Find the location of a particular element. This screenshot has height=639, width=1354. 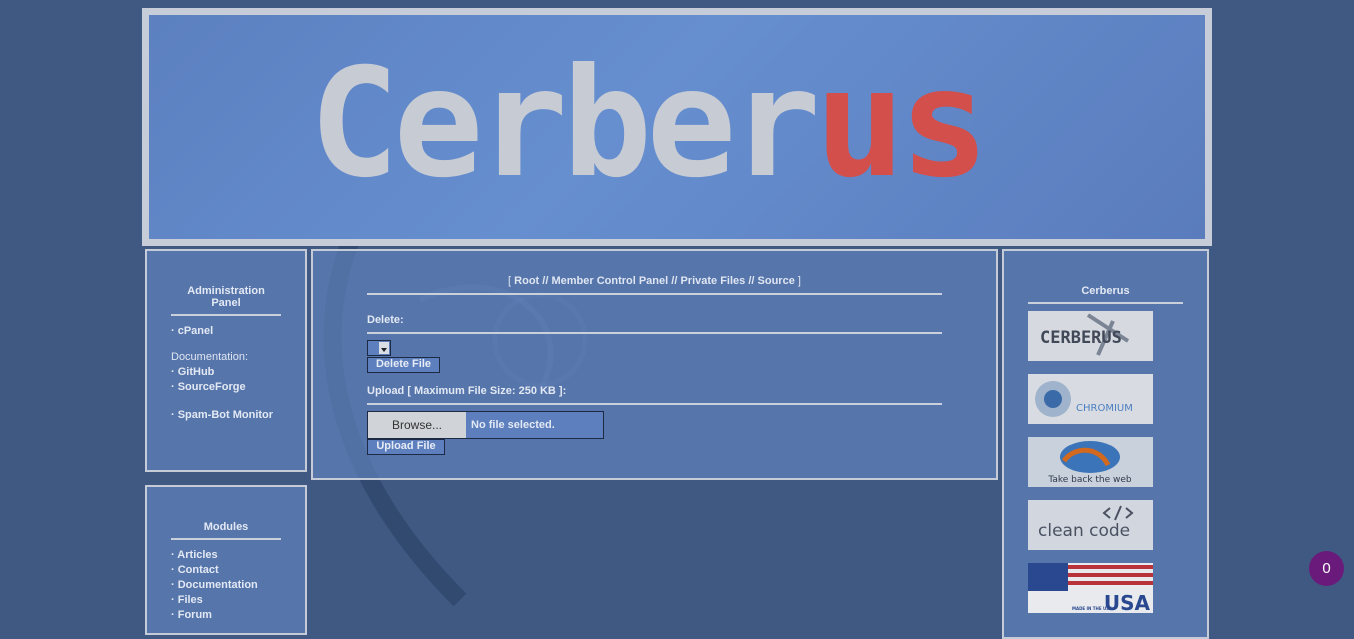

logo-text-main: Cerber is located at coordinates (565, 124).